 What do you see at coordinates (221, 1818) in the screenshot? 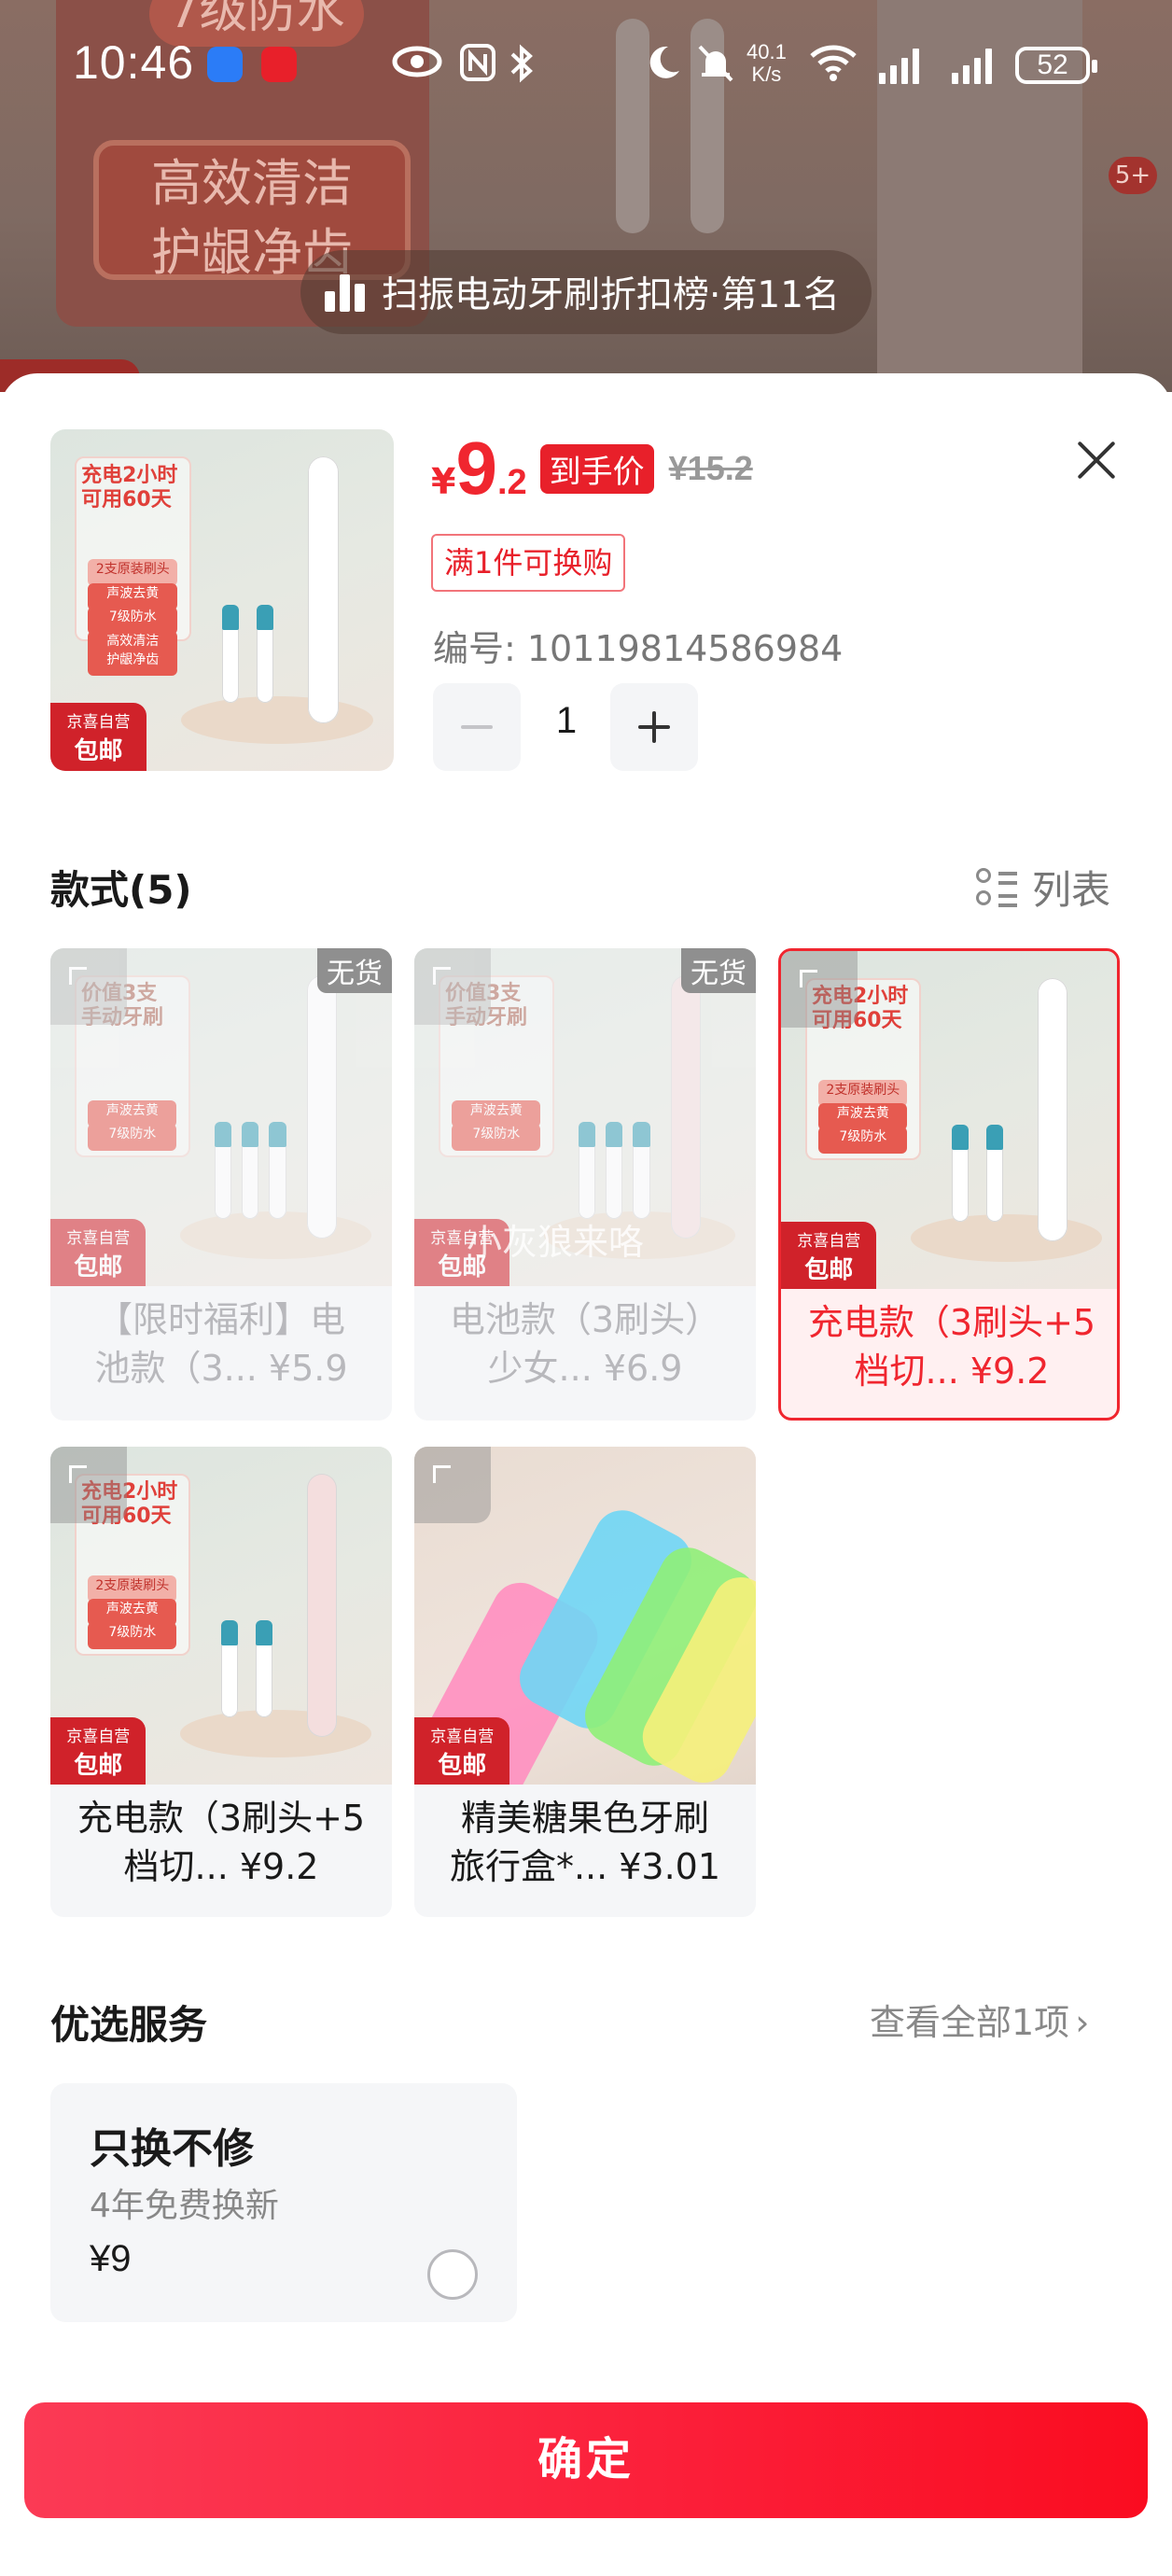
I see `variant-label-line: 充电款（3刷头+5` at bounding box center [221, 1818].